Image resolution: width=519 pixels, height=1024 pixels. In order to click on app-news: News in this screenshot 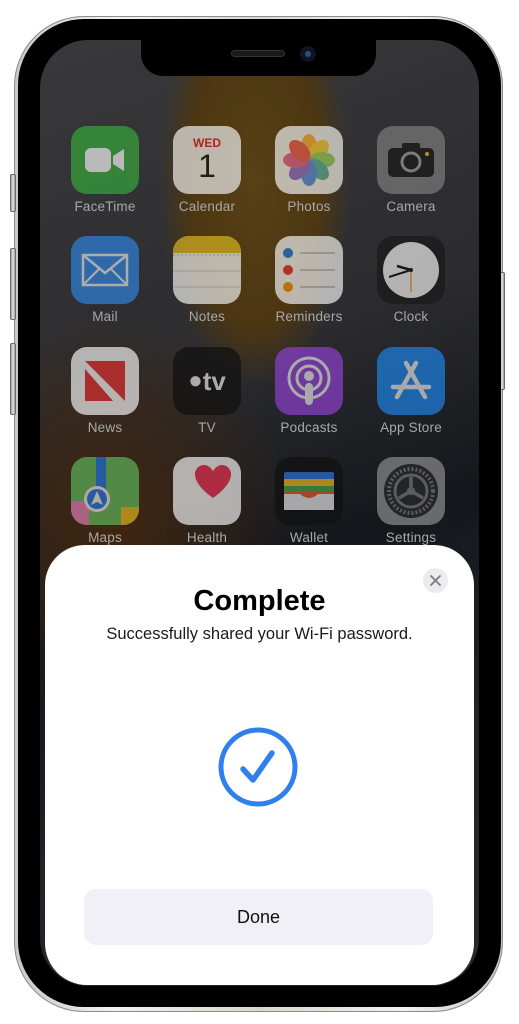, I will do `click(105, 391)`.